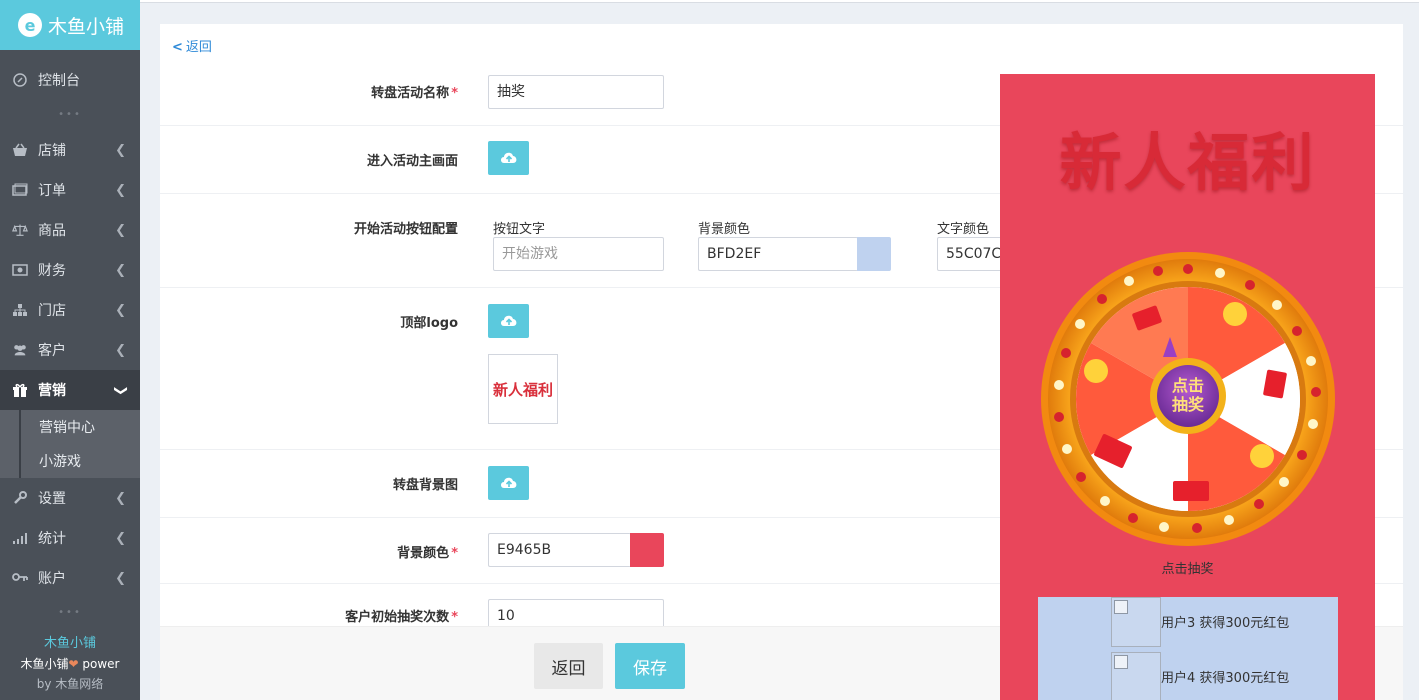 Image resolution: width=1419 pixels, height=700 pixels. I want to click on draw-caption: 点击抽奖, so click(1187, 567).